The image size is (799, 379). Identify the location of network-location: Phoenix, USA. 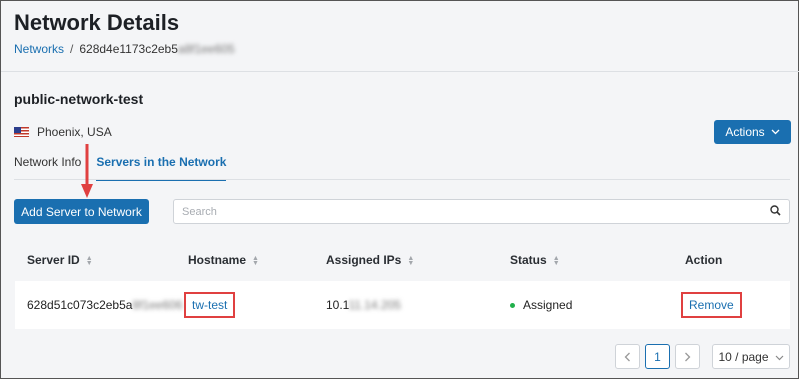
(63, 132).